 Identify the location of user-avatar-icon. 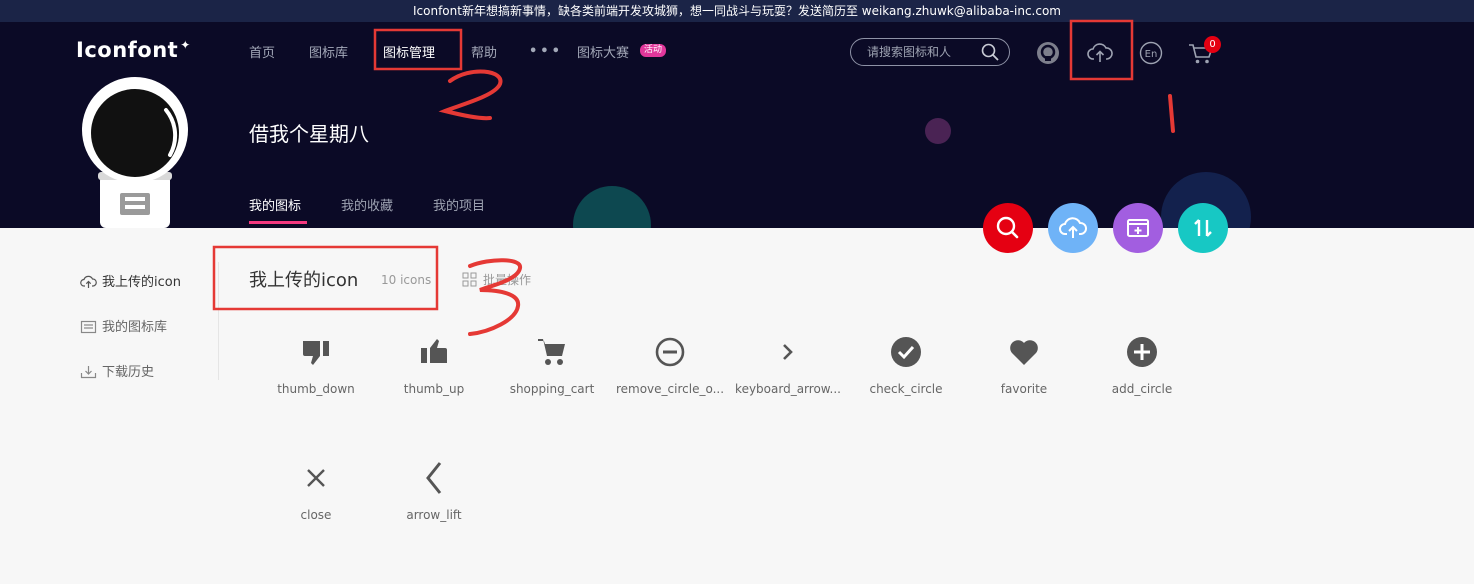
(1048, 53).